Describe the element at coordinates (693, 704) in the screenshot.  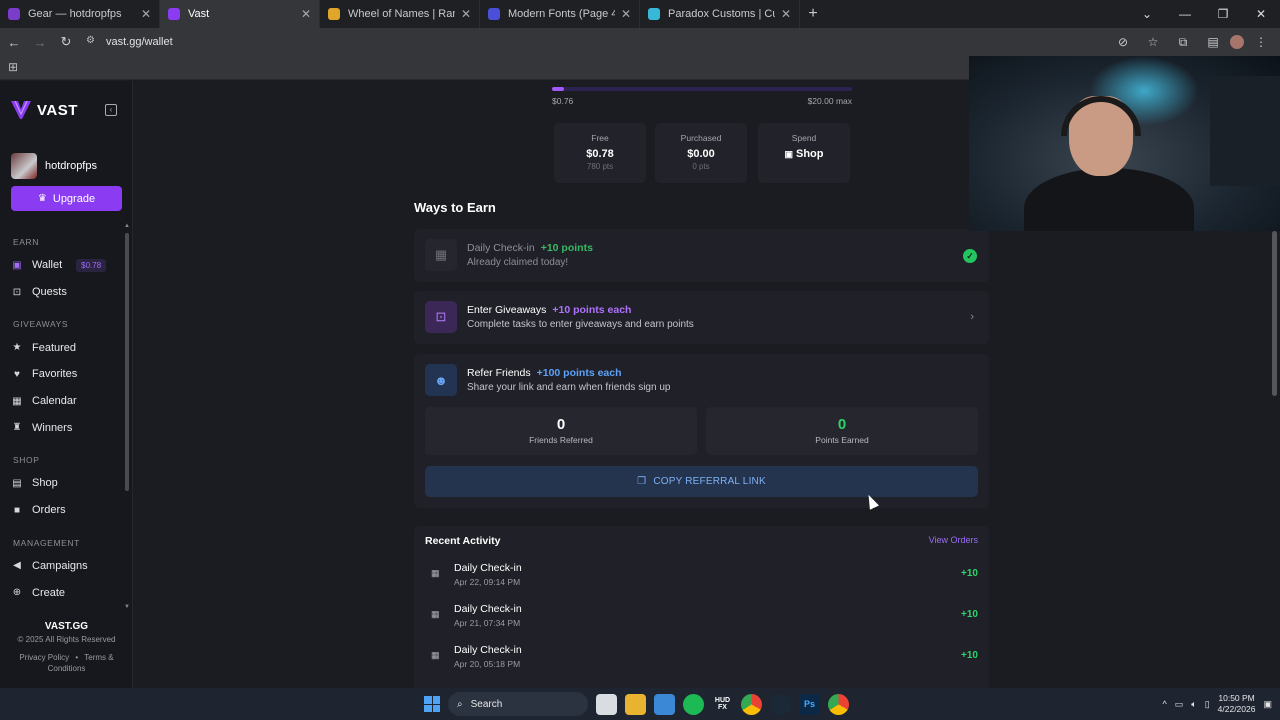
I see `spotify-icon` at that location.